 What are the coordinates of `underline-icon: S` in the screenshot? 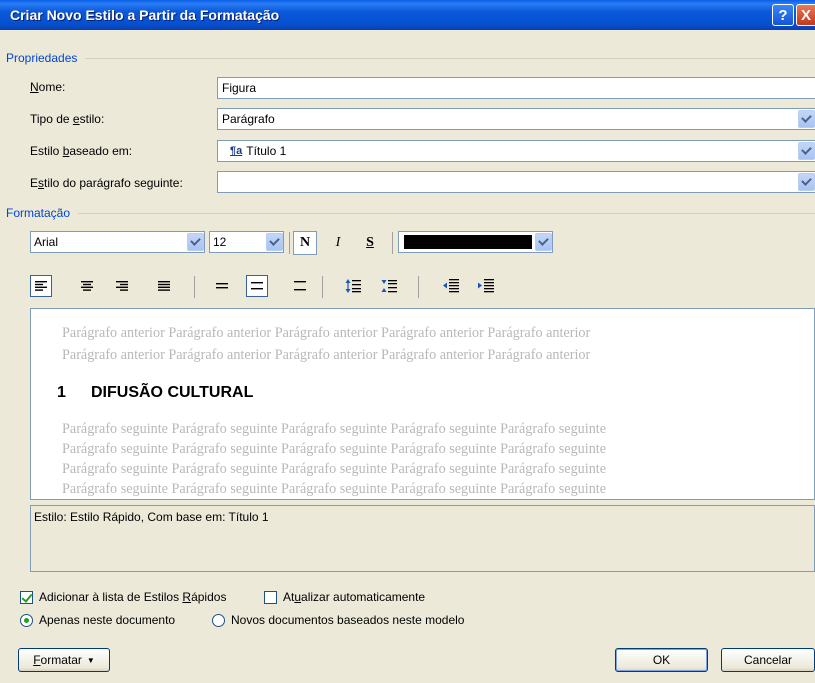 It's located at (370, 242).